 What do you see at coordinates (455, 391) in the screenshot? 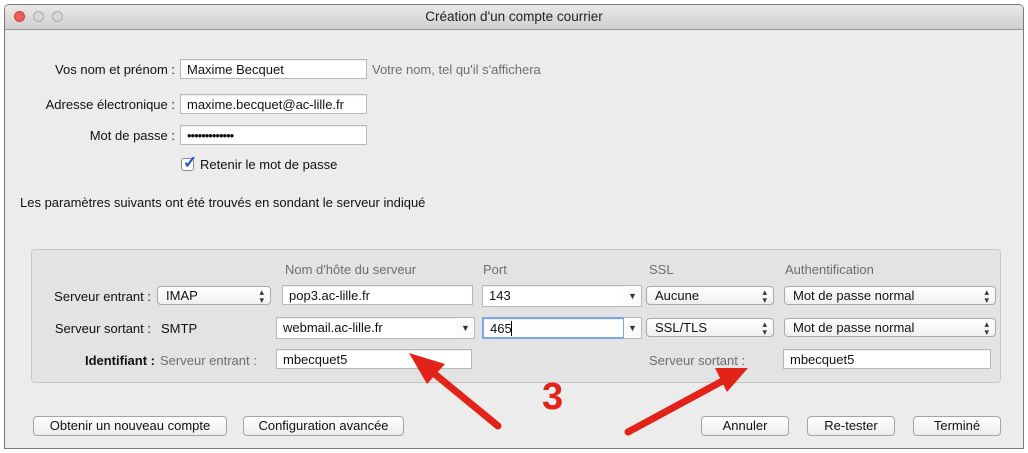
I see `annotation-arrow-left` at bounding box center [455, 391].